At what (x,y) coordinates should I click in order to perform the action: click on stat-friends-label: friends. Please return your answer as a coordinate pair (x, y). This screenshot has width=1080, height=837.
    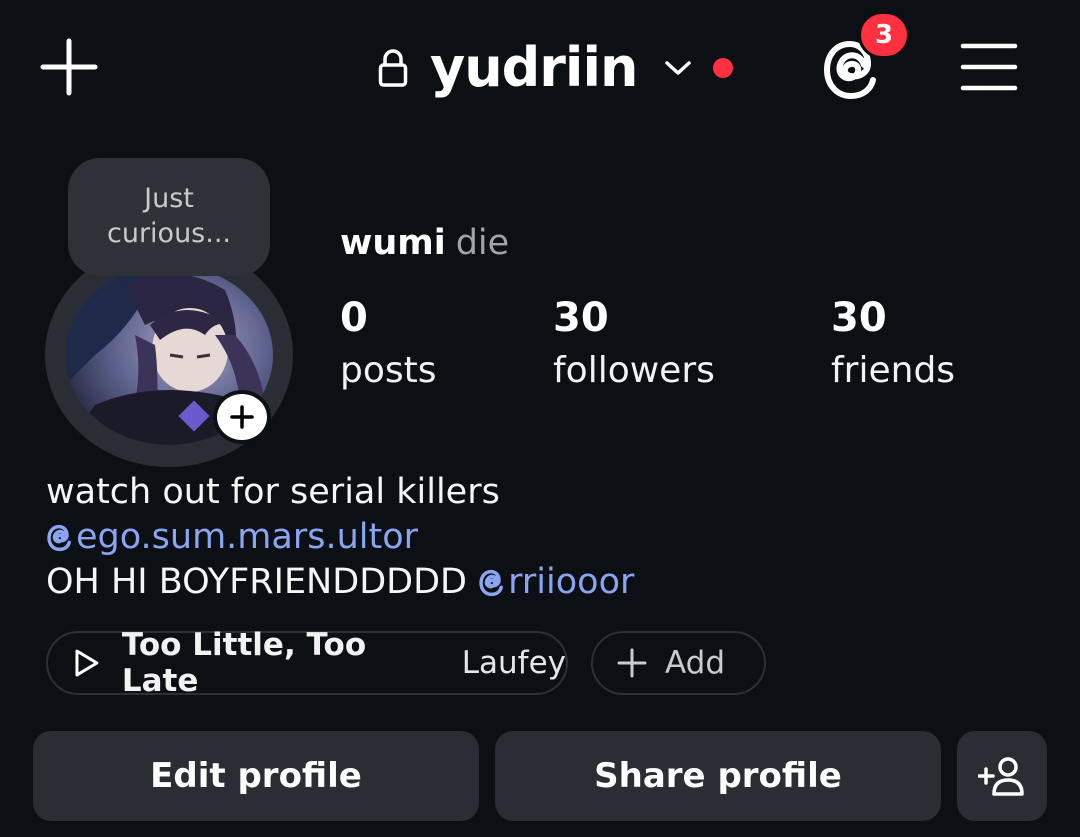
    Looking at the image, I should click on (893, 370).